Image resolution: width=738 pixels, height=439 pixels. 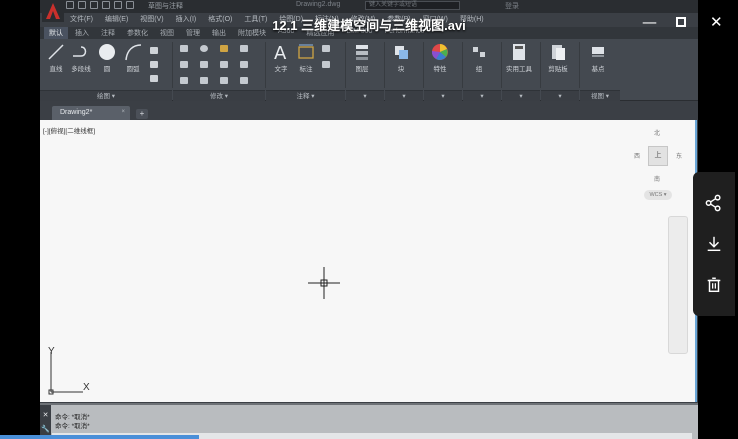 What do you see at coordinates (118, 5) in the screenshot?
I see `plot-icon` at bounding box center [118, 5].